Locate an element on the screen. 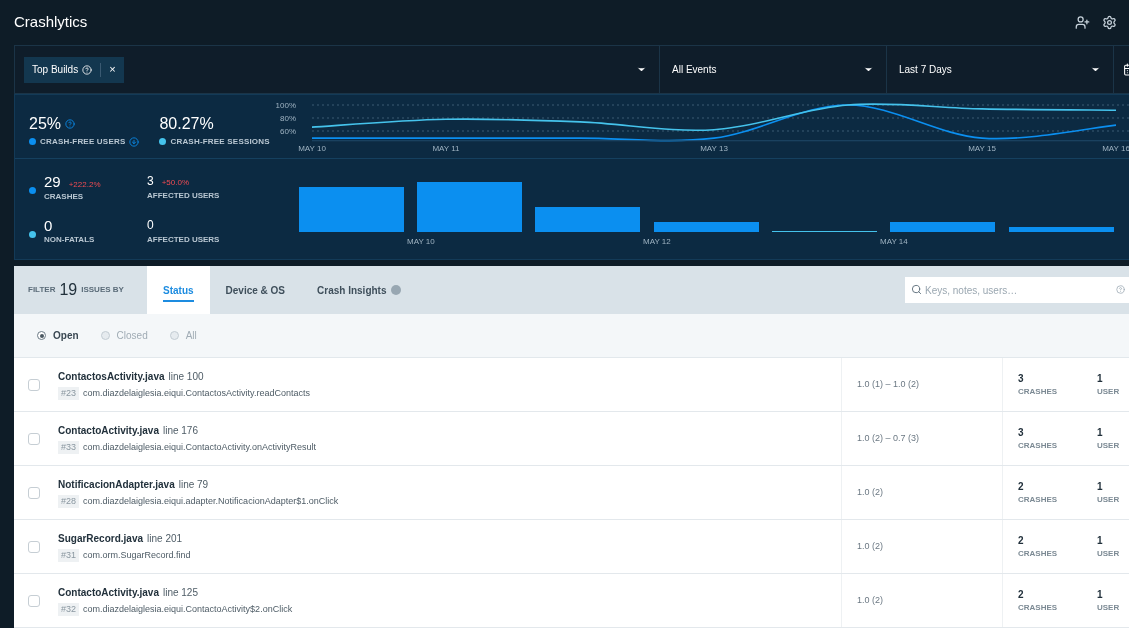 The image size is (1129, 628). dropdown: Last 7 Days is located at coordinates (999, 69).